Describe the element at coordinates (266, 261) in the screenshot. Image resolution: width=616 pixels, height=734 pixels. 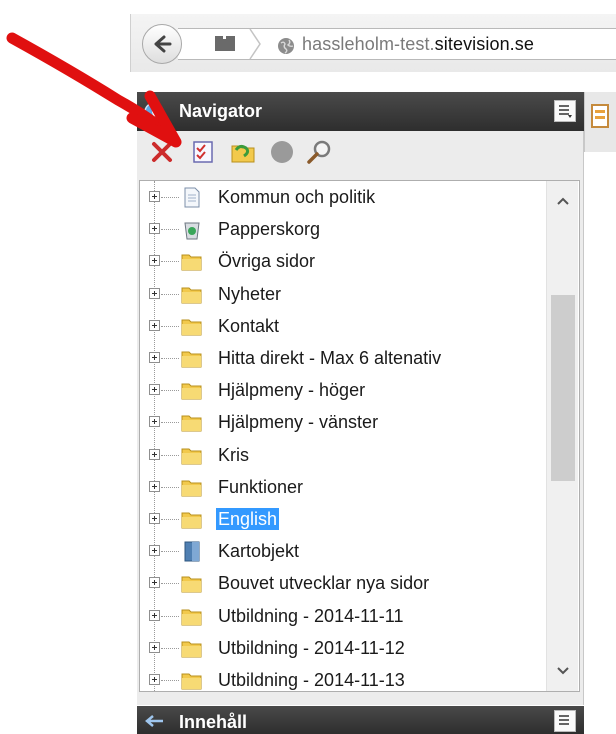
I see `tree-node-label: Övriga sidor` at that location.